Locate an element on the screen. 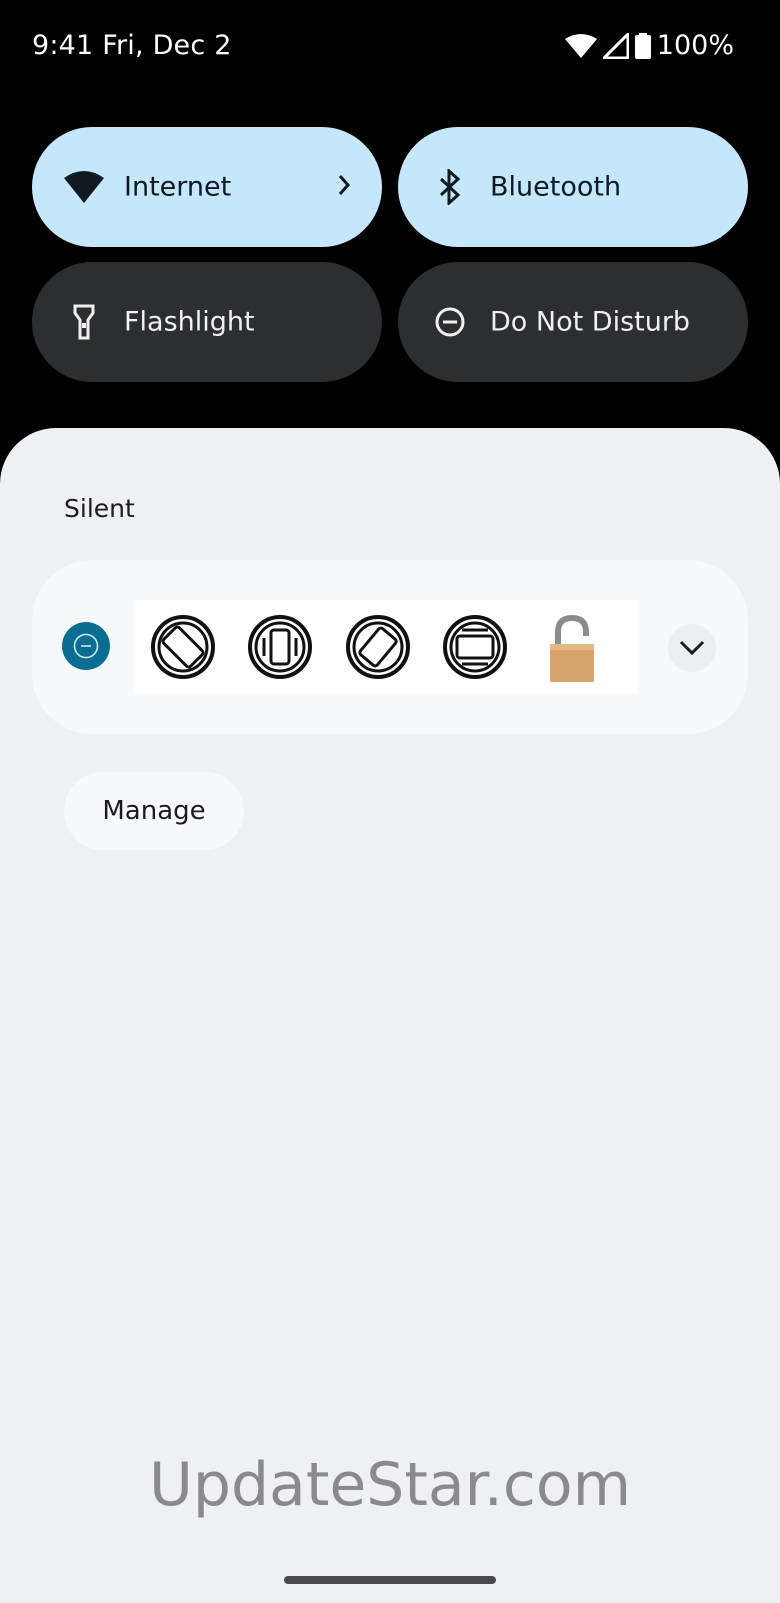 This screenshot has width=780, height=1603. signal-icon is located at coordinates (615, 45).